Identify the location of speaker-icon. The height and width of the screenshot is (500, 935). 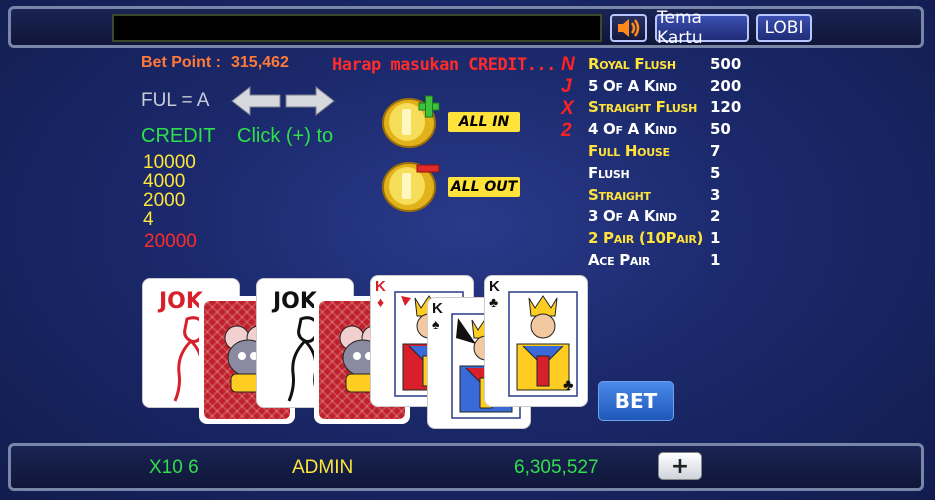
(628, 28).